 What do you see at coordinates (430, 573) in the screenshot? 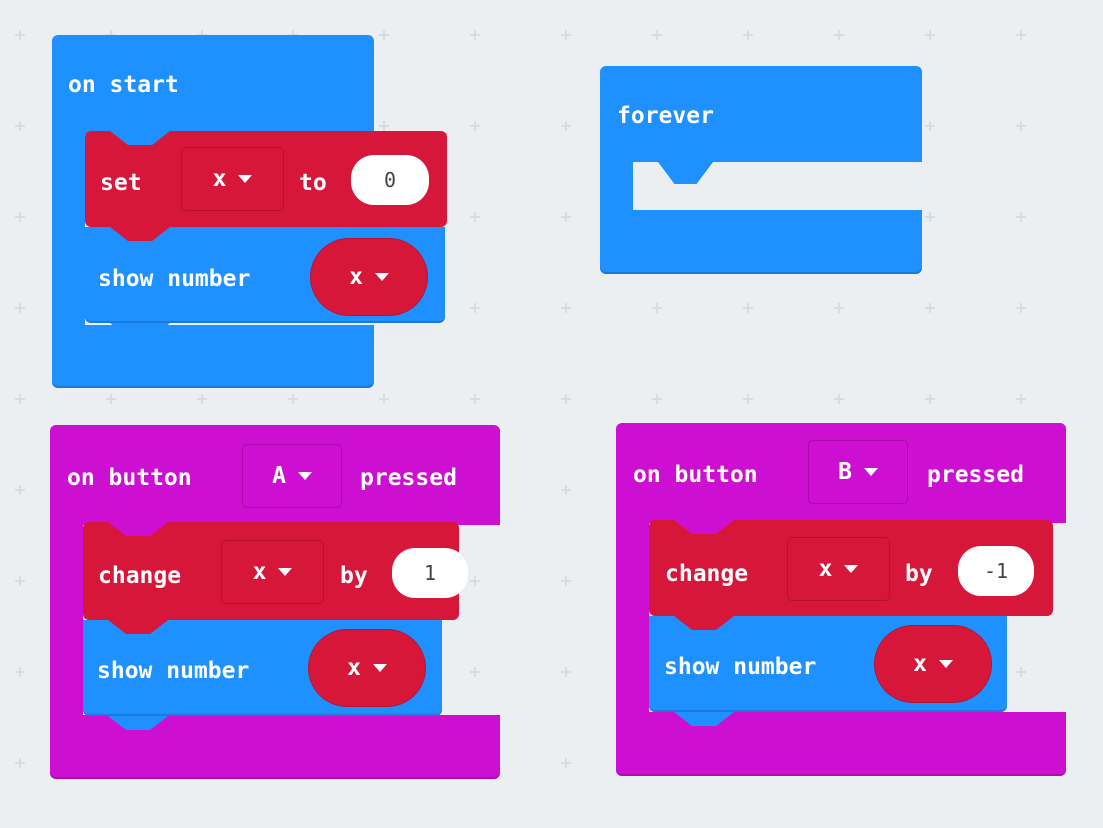
I see `number-input: 1` at bounding box center [430, 573].